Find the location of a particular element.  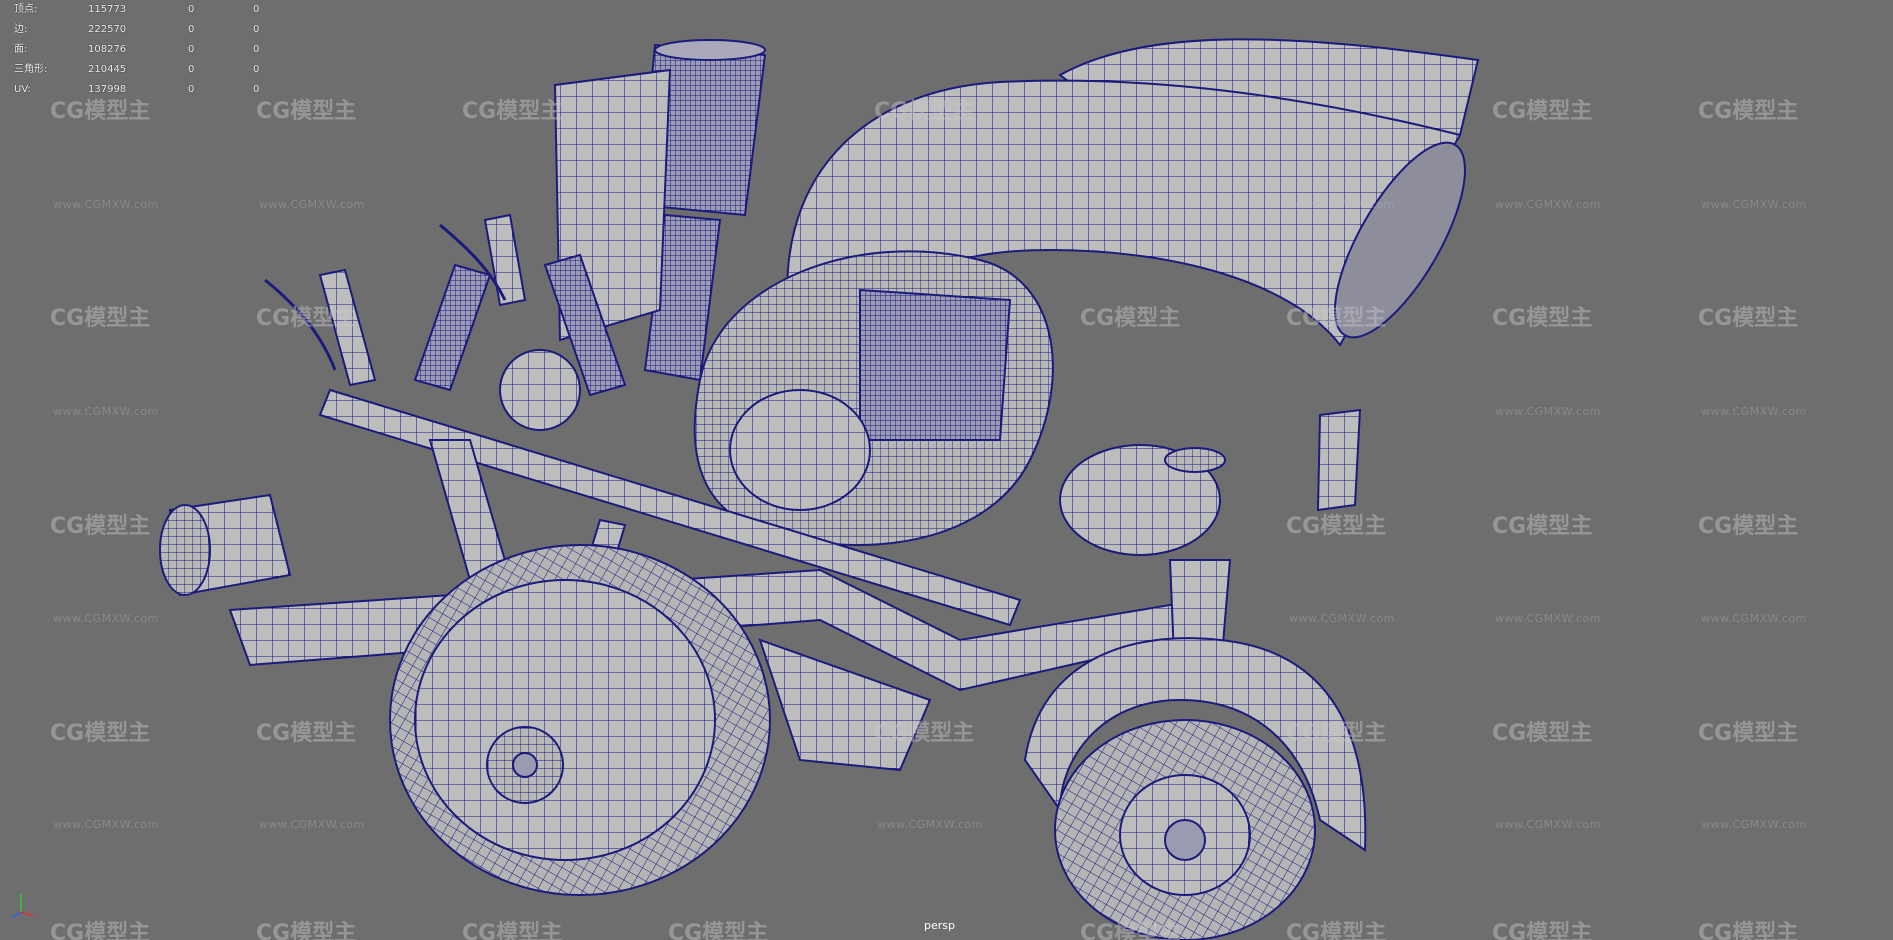

hud-value-total: 137998 is located at coordinates (107, 89).